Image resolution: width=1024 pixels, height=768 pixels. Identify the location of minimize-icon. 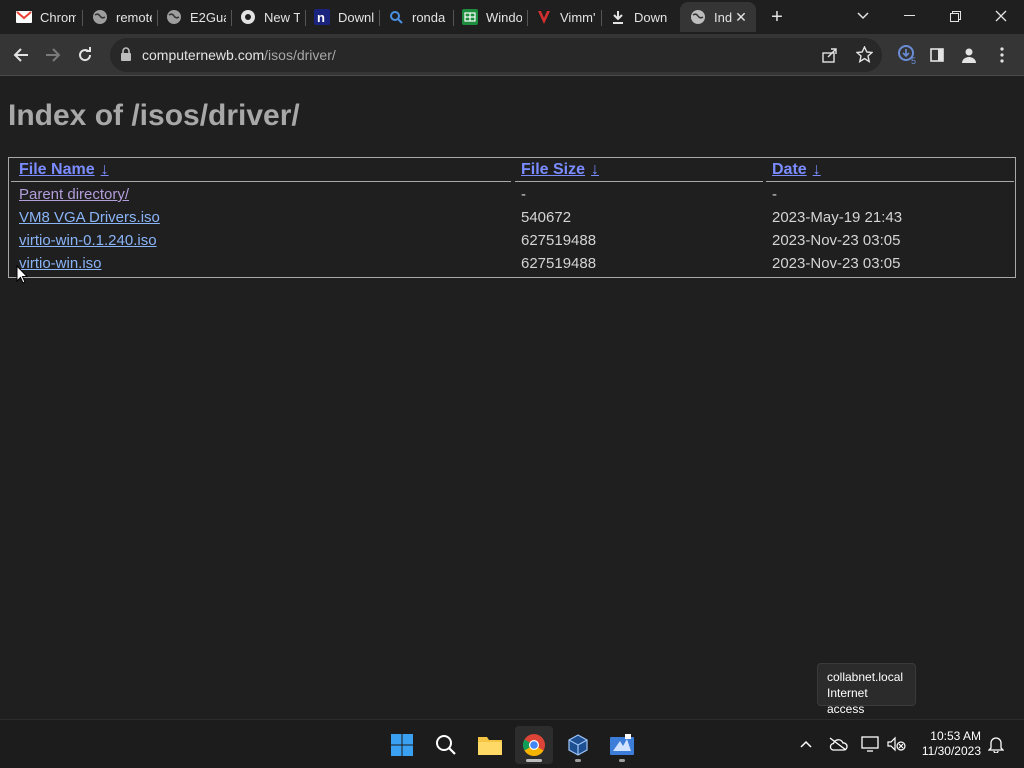
(909, 15).